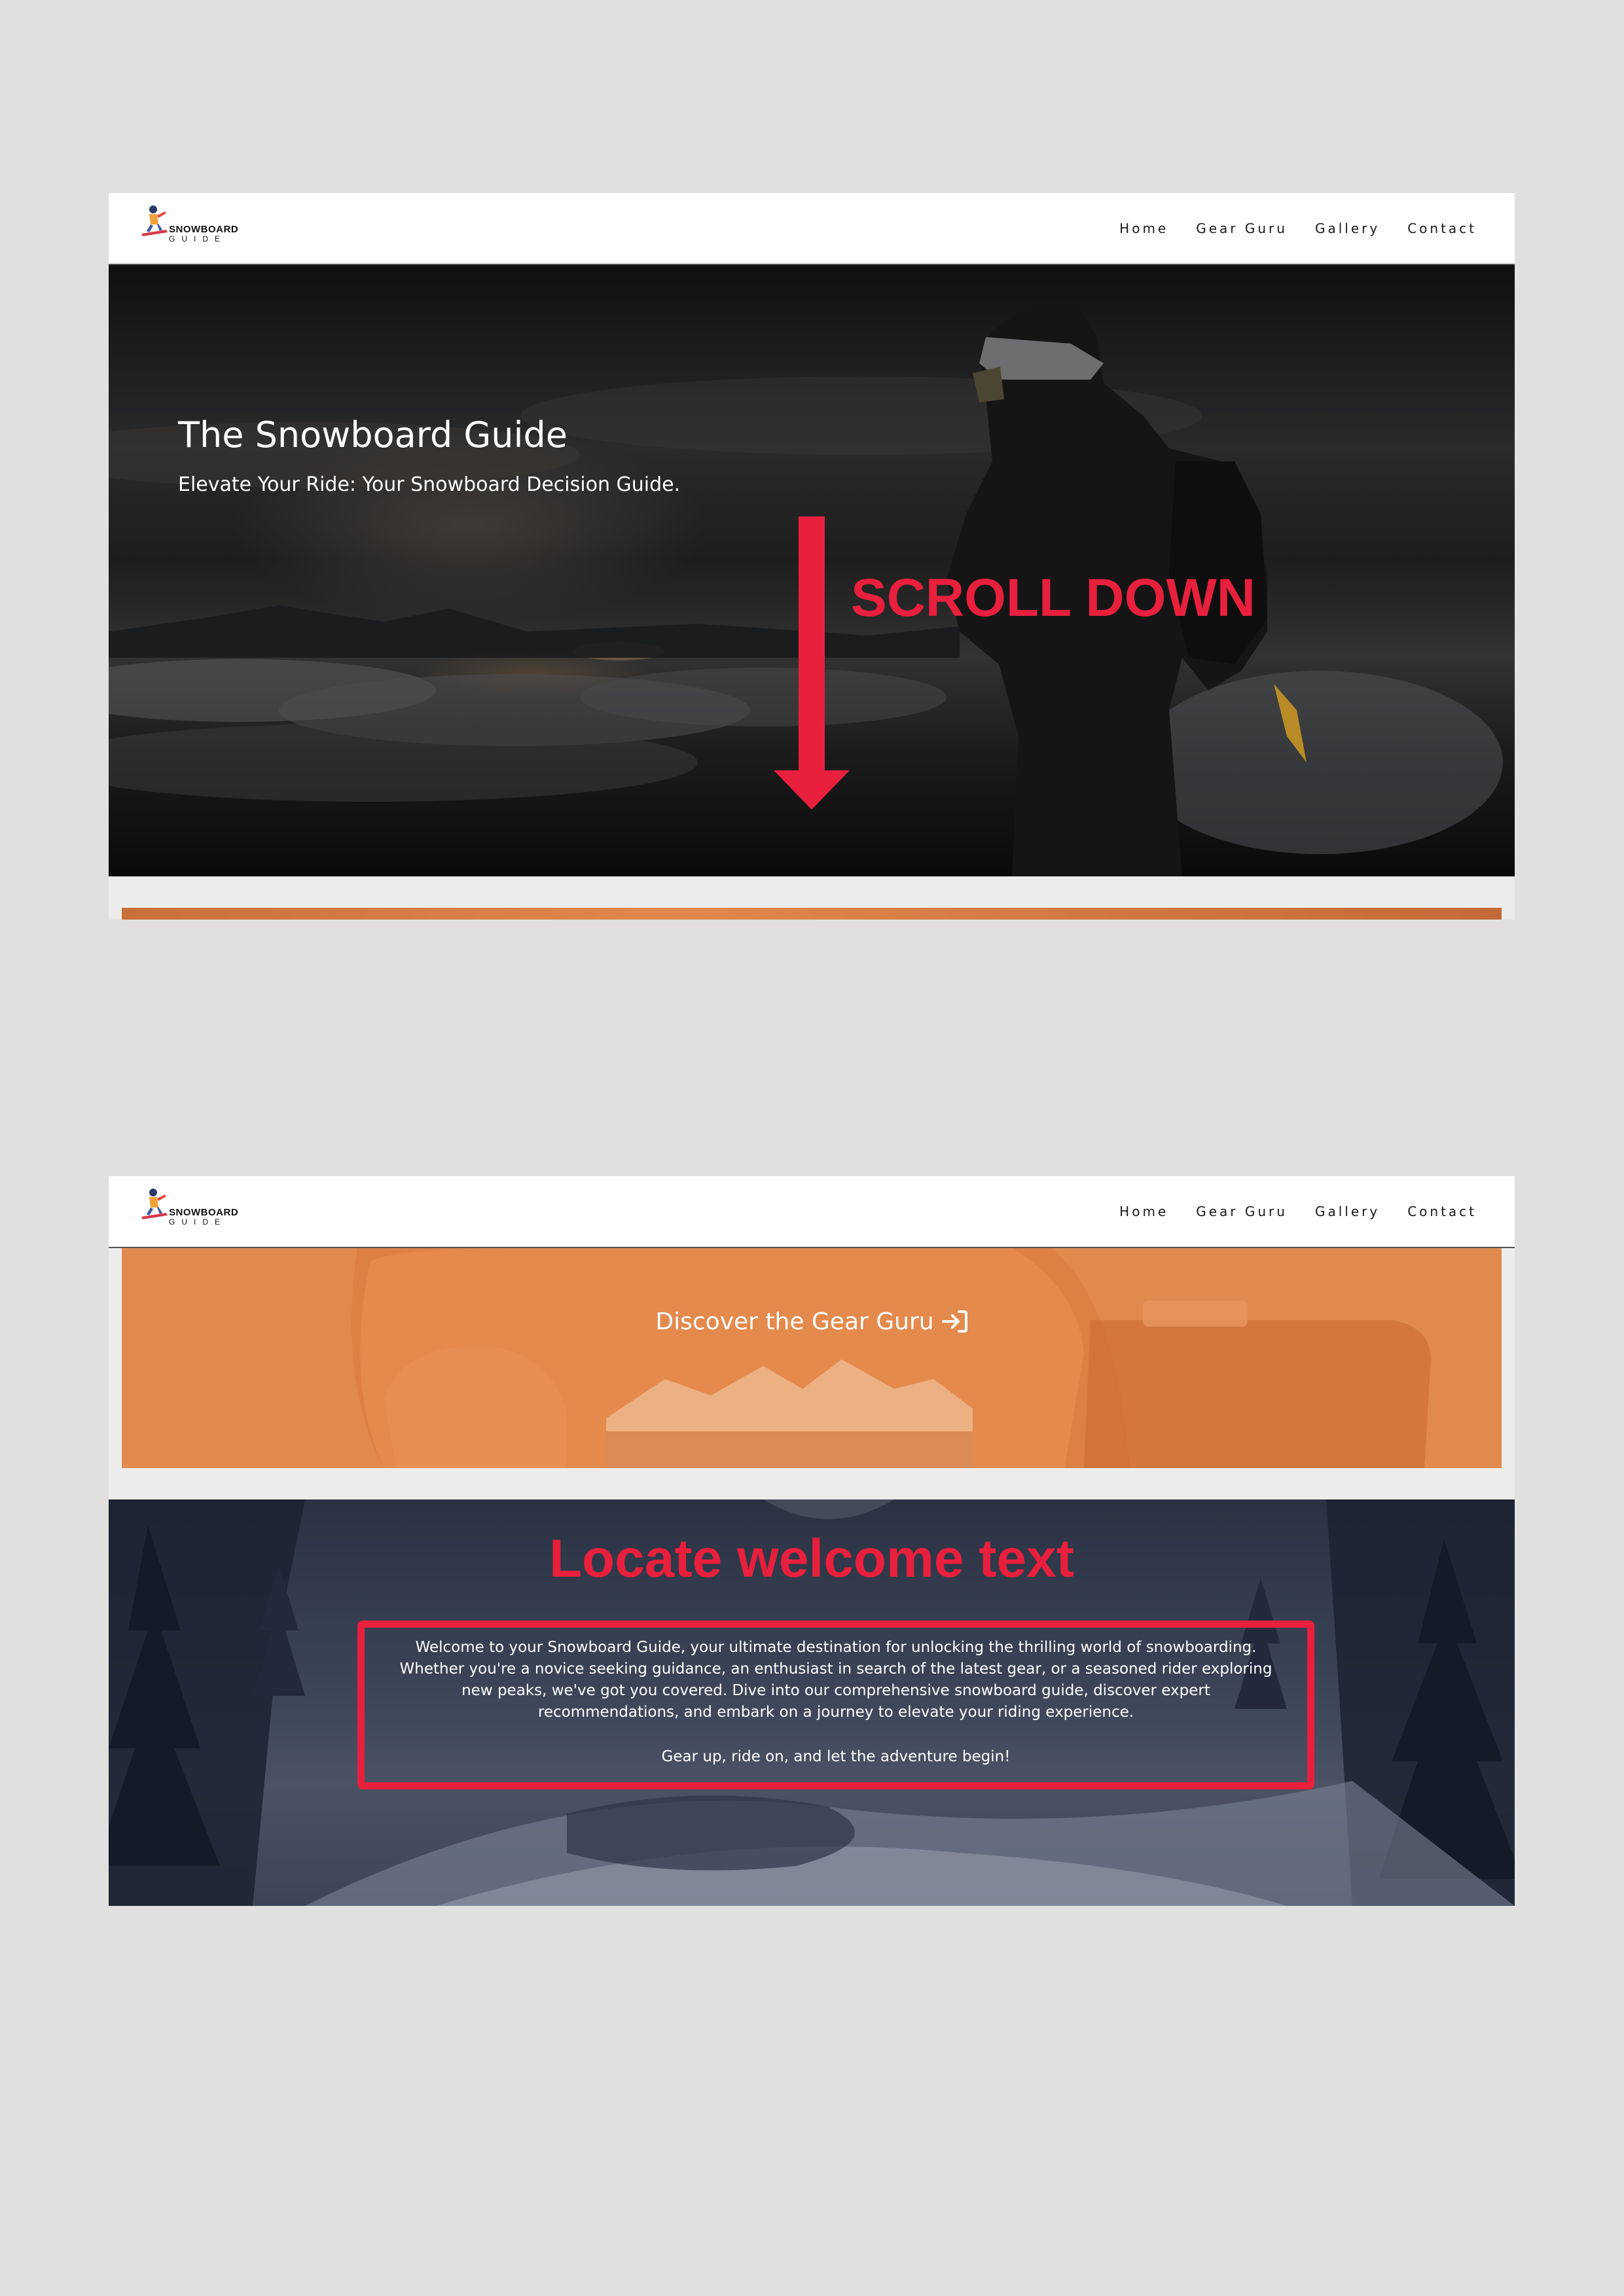  Describe the element at coordinates (794, 1321) in the screenshot. I see `gear-link-label: Discover the Gear Guru` at that location.